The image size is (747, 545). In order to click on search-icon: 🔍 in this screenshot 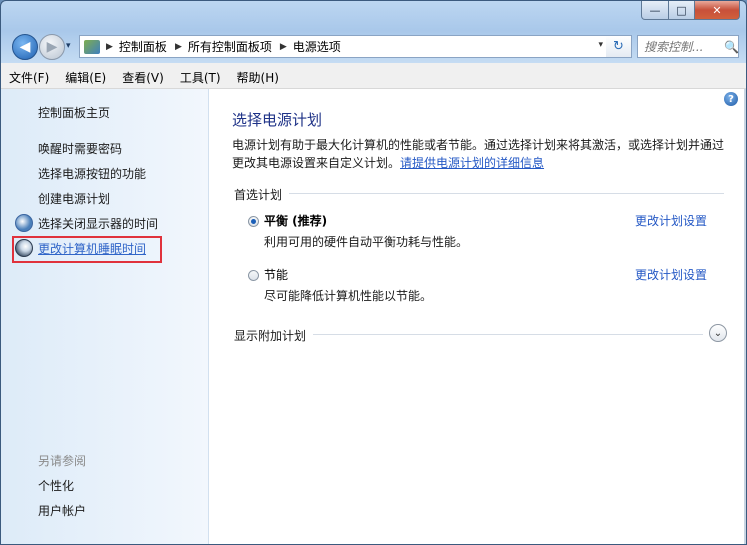, I will do `click(731, 47)`.